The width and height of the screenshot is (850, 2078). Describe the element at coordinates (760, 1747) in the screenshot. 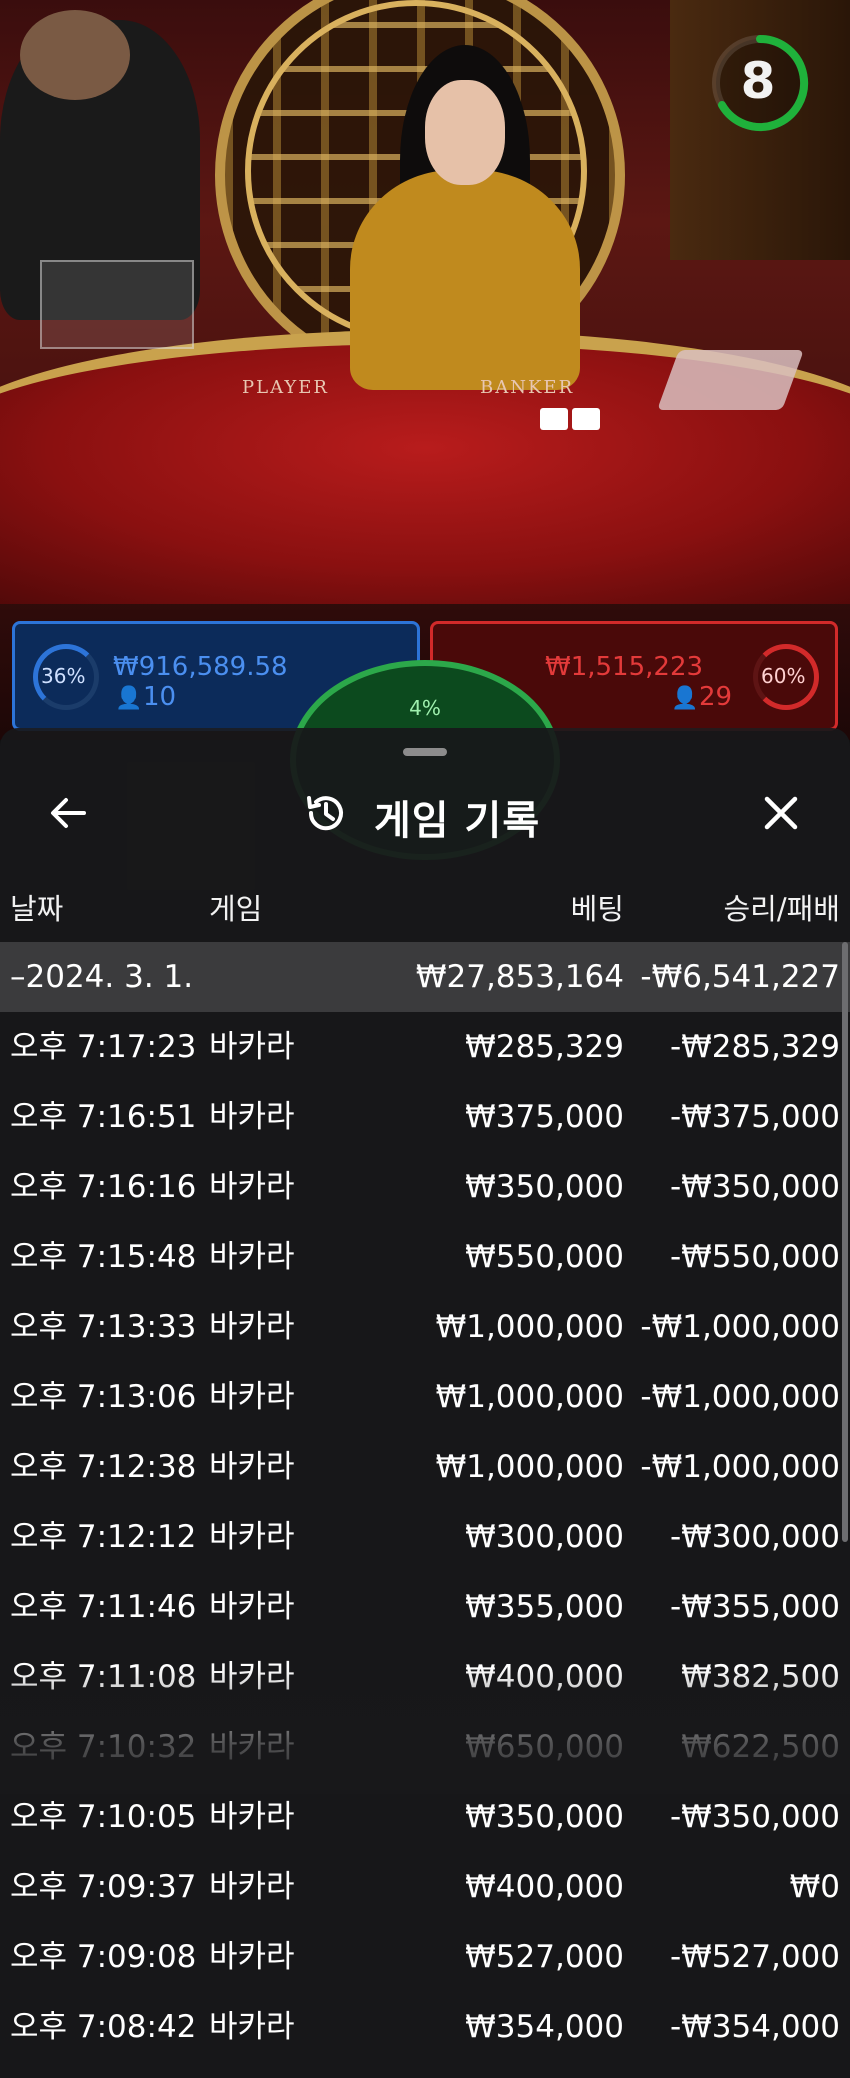

I see `row-result: ₩622,500` at that location.